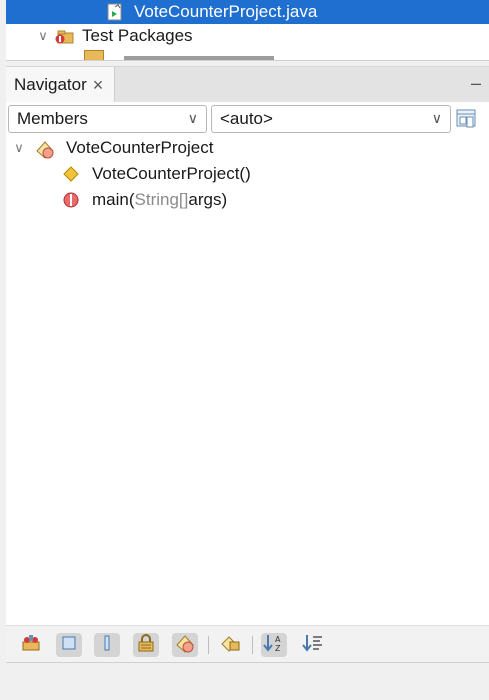  I want to click on sort-by-name-button: A Z, so click(274, 645).